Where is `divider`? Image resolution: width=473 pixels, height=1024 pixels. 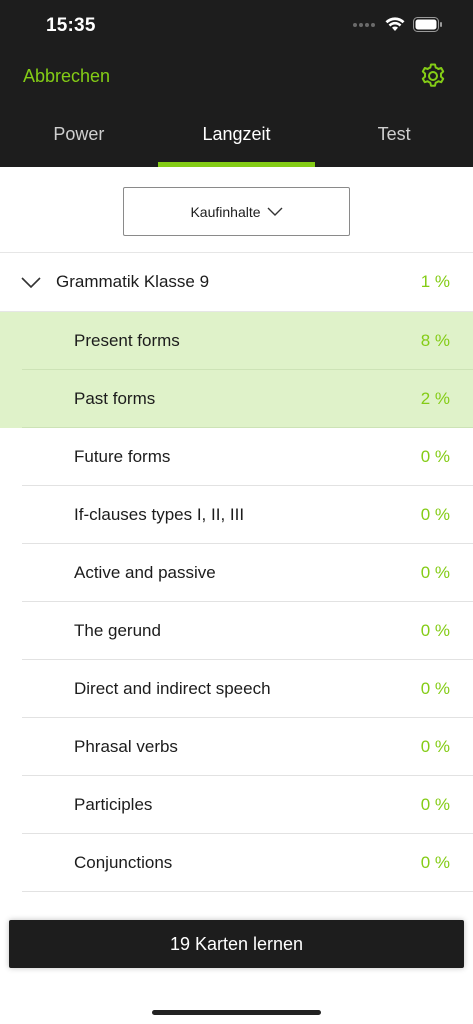
divider is located at coordinates (247, 891).